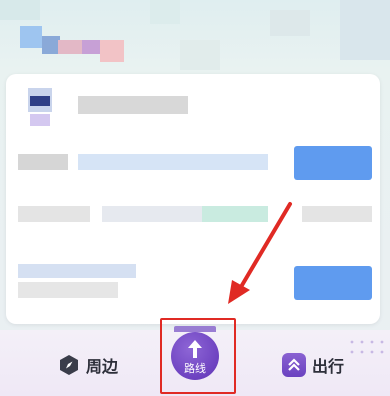 The width and height of the screenshot is (390, 396). I want to click on double-chevron-up-icon, so click(294, 365).